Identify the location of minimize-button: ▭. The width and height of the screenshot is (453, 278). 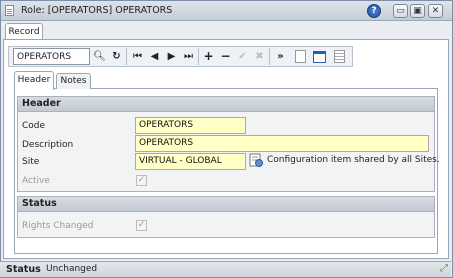
(400, 11).